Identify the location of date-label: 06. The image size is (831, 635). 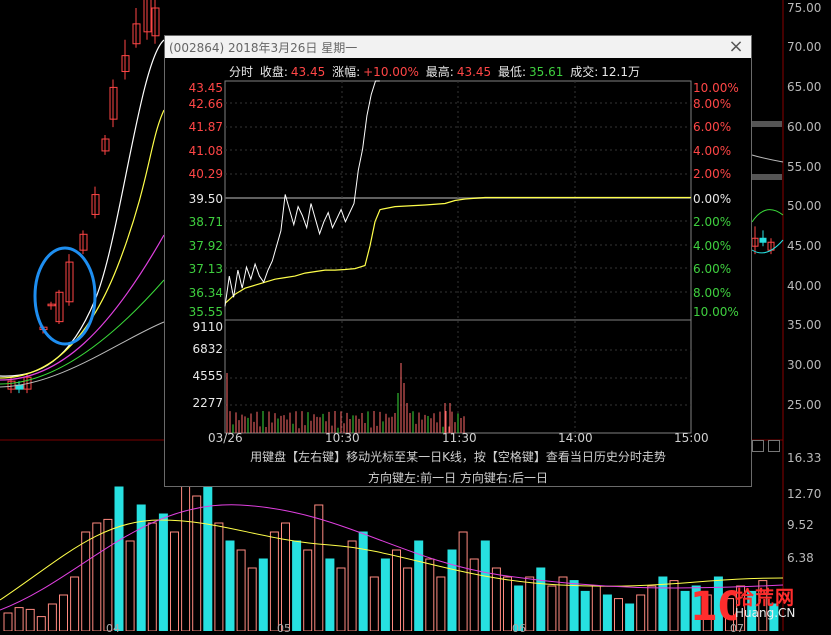
(519, 628).